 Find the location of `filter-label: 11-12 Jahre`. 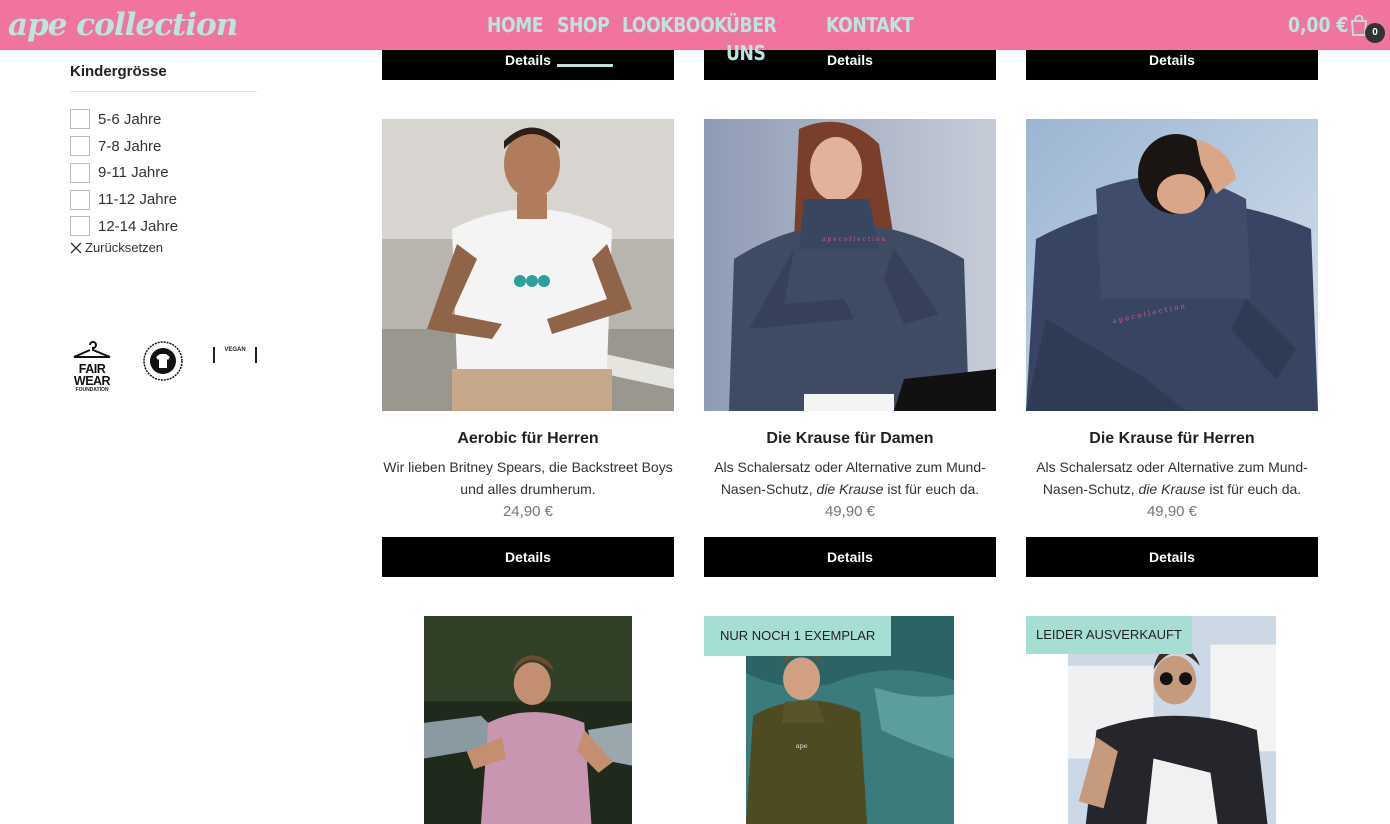

filter-label: 11-12 Jahre is located at coordinates (137, 200).